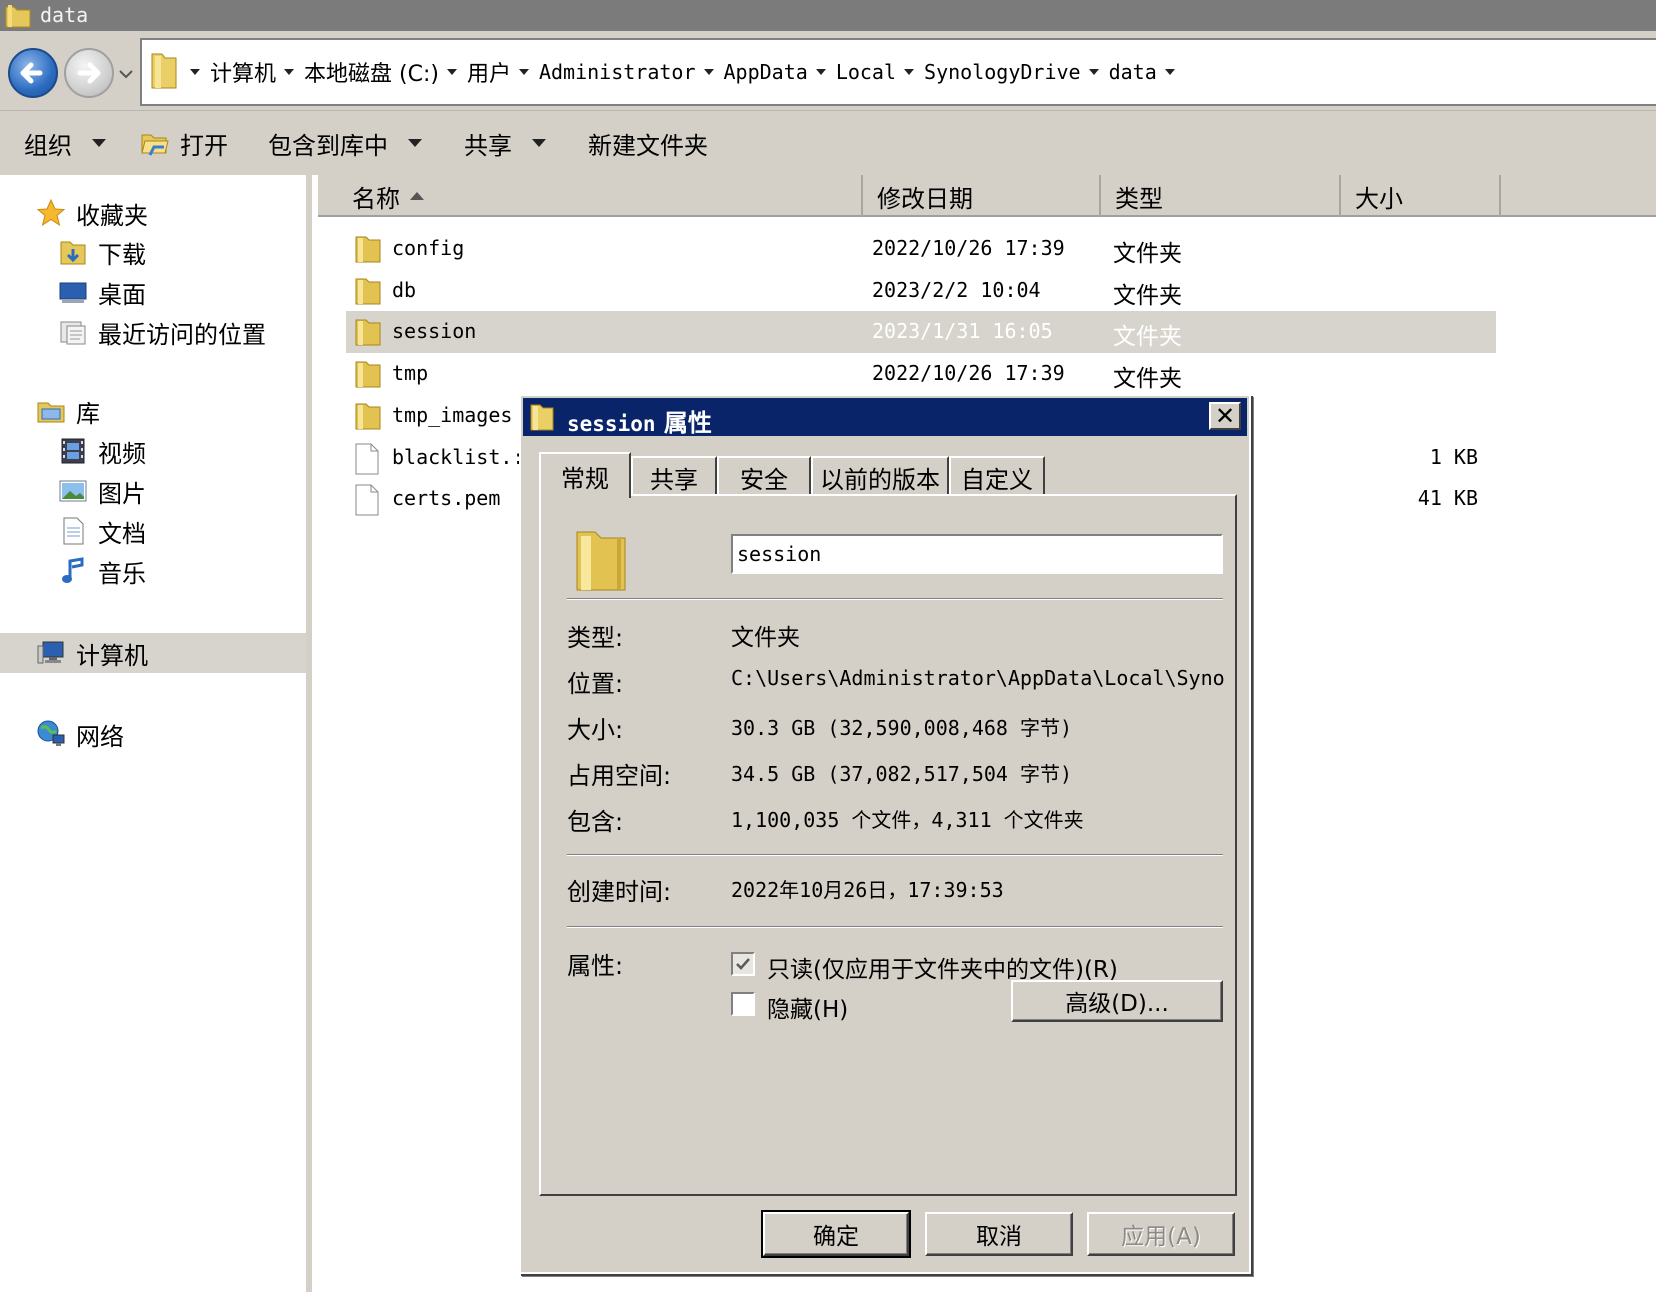 The height and width of the screenshot is (1292, 1656). What do you see at coordinates (357, 72) in the screenshot?
I see `breadcrumb-item: 本地磁盘 (C:)` at bounding box center [357, 72].